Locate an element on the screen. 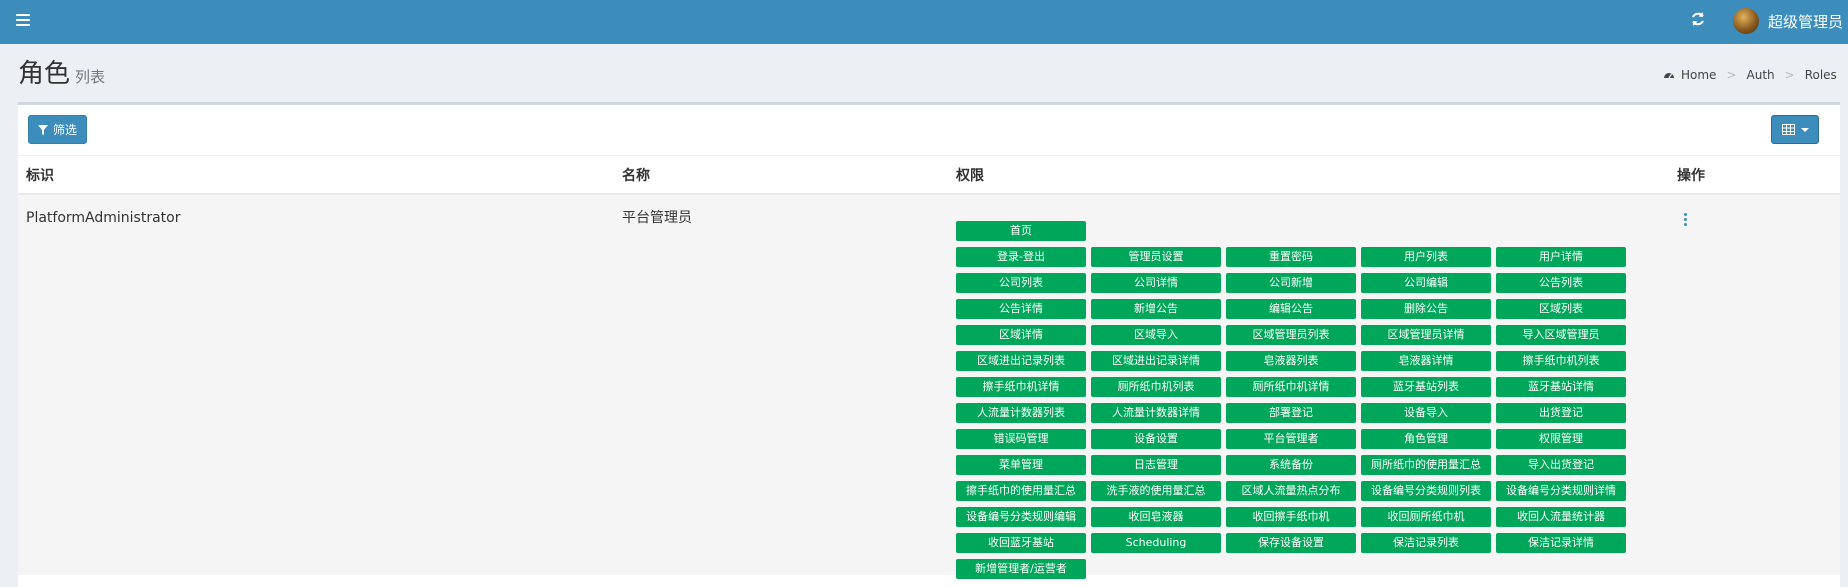  user-avatar is located at coordinates (1746, 21).